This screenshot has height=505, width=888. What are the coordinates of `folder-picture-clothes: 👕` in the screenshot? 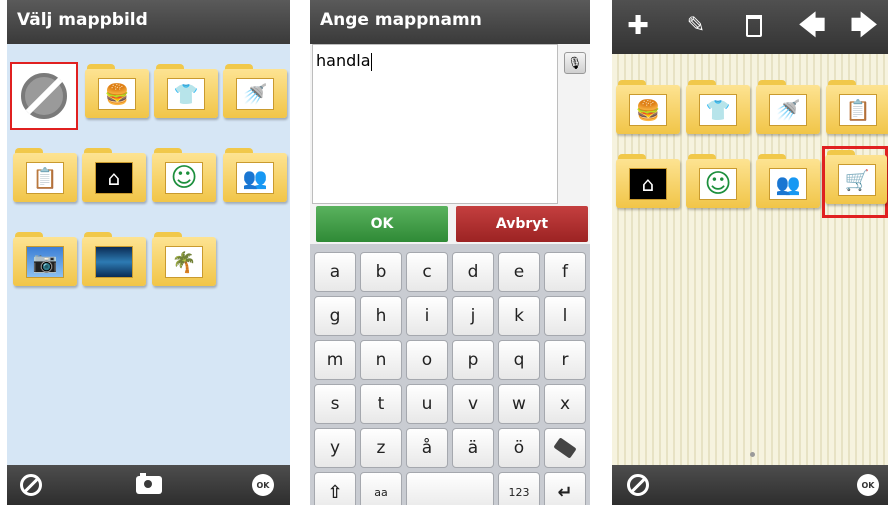 It's located at (186, 91).